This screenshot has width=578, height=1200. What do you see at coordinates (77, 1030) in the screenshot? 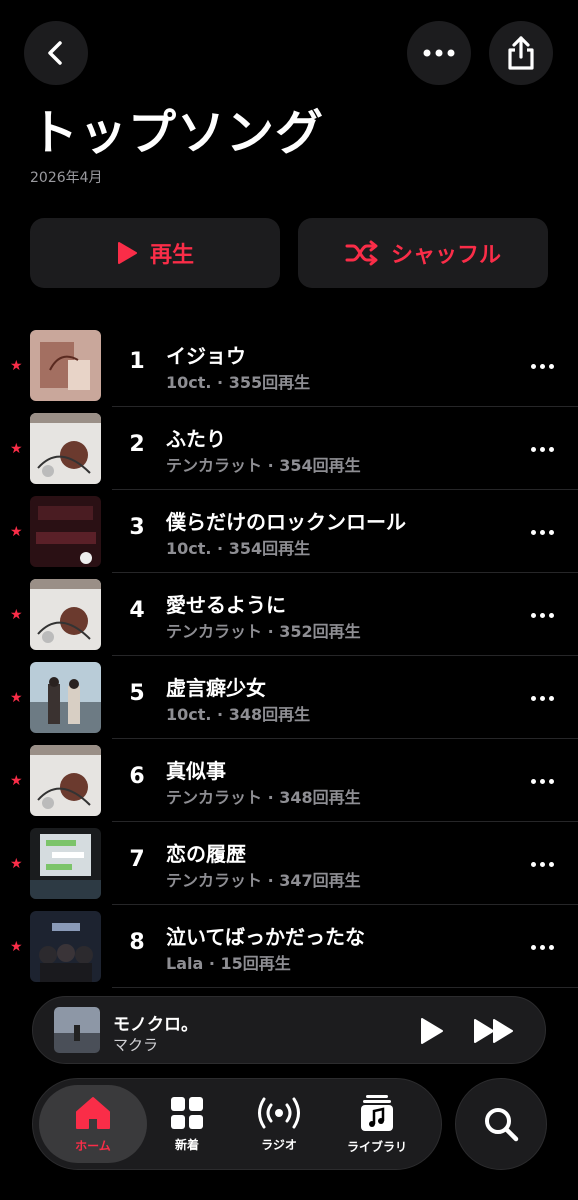
I see `now-playing-art` at bounding box center [77, 1030].